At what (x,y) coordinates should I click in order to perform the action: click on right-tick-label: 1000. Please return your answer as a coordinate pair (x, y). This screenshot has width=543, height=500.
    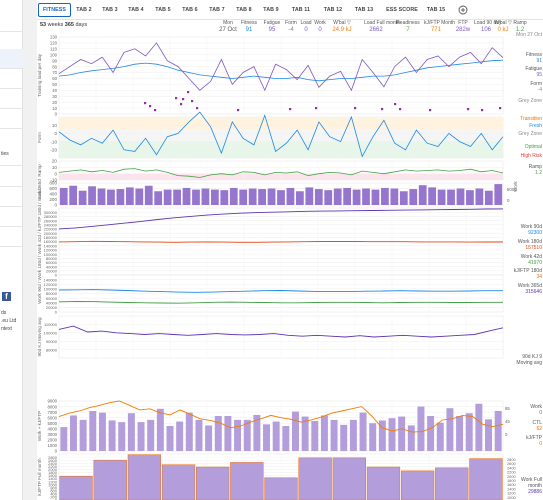
    Looking at the image, I should click on (511, 497).